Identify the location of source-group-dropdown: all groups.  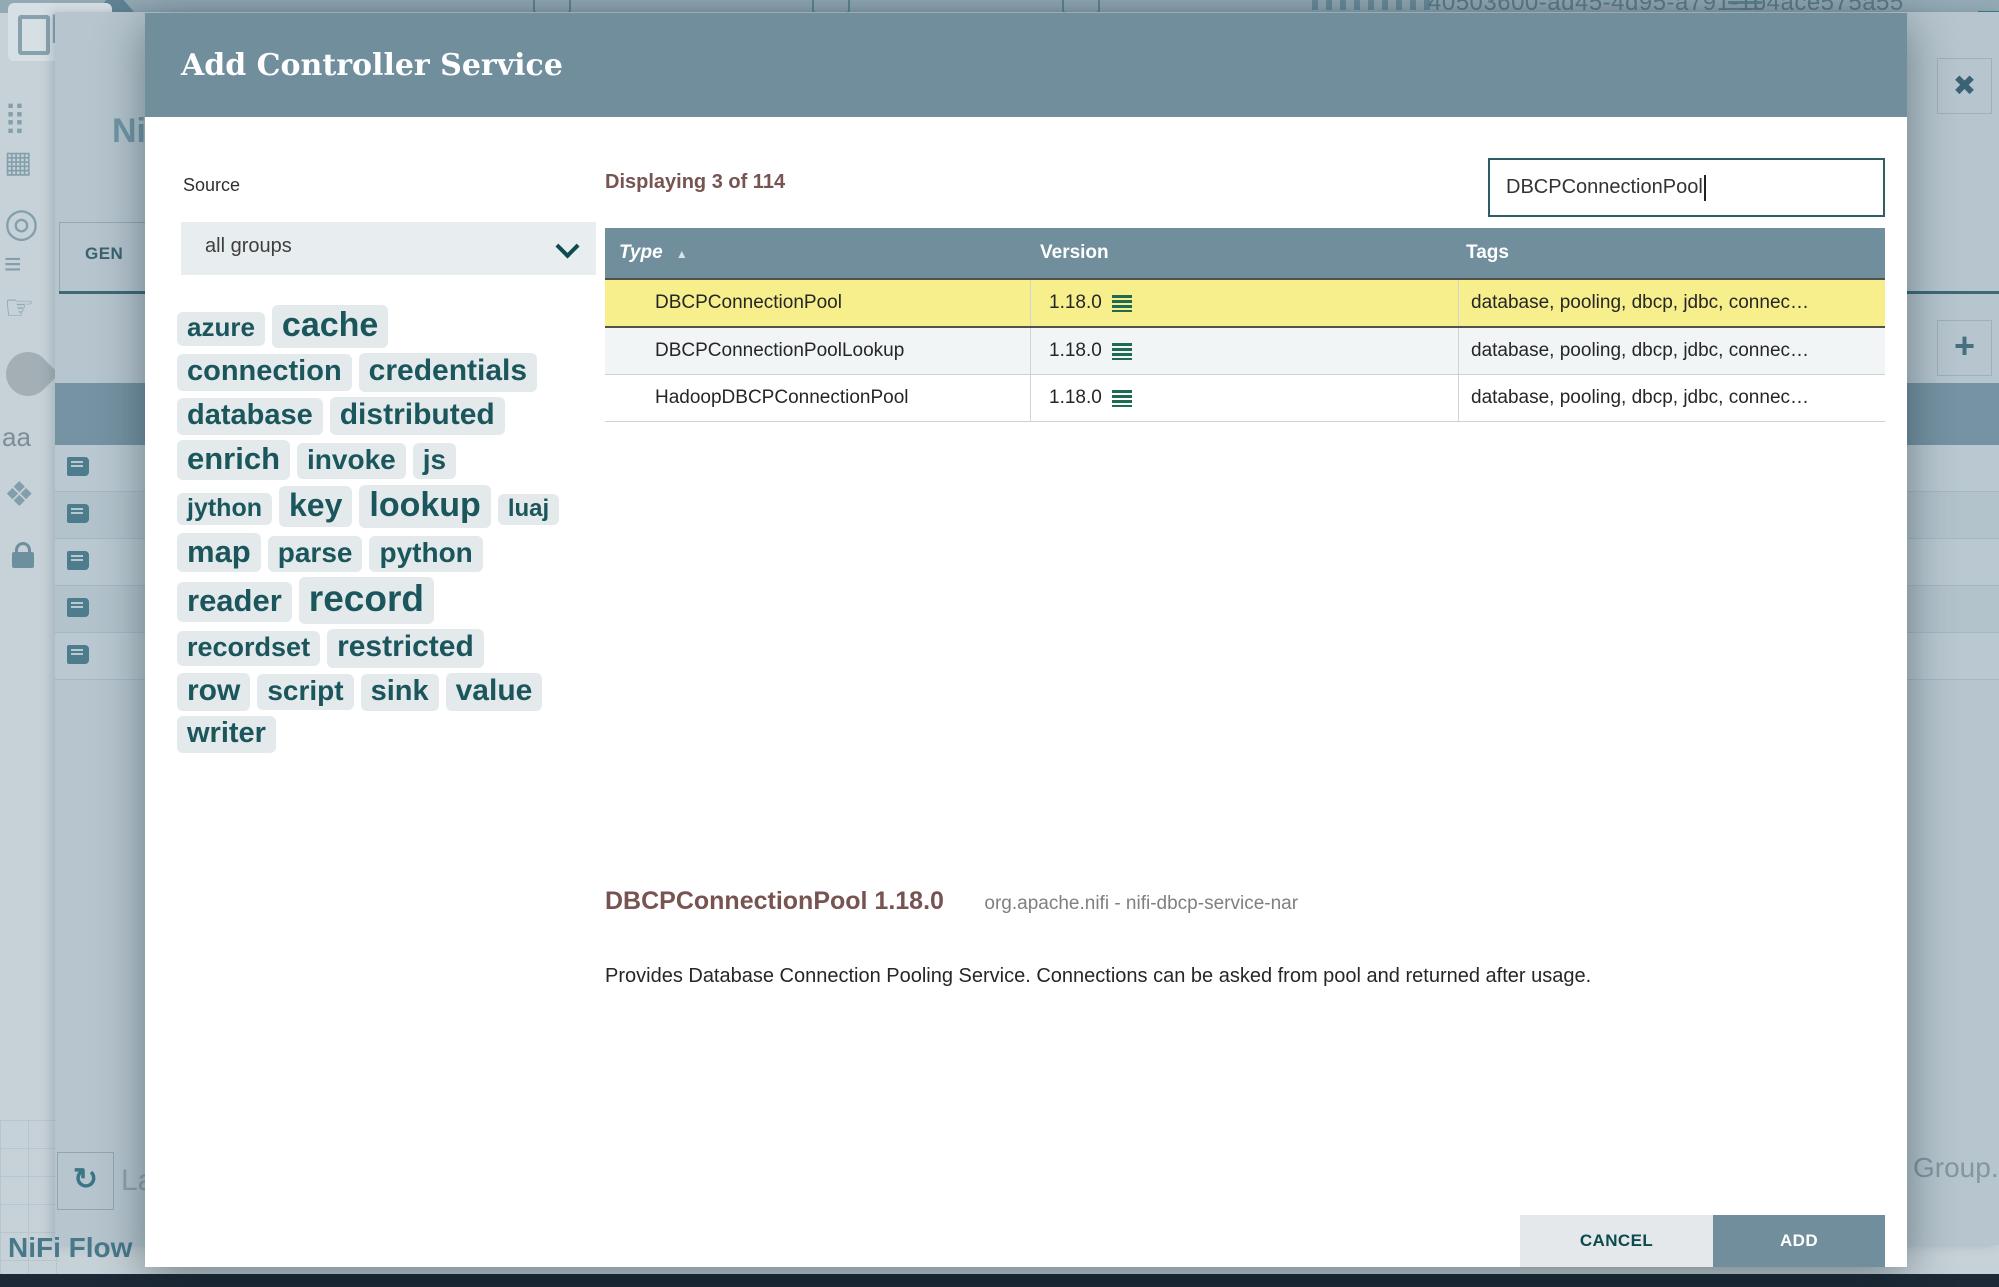
(388, 248).